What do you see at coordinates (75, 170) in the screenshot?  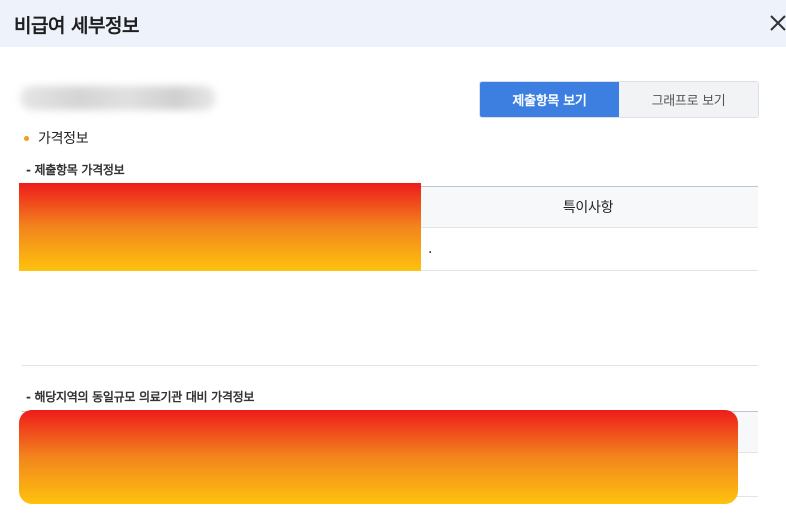 I see `submitted-price-title: - 제출항목 가격정보` at bounding box center [75, 170].